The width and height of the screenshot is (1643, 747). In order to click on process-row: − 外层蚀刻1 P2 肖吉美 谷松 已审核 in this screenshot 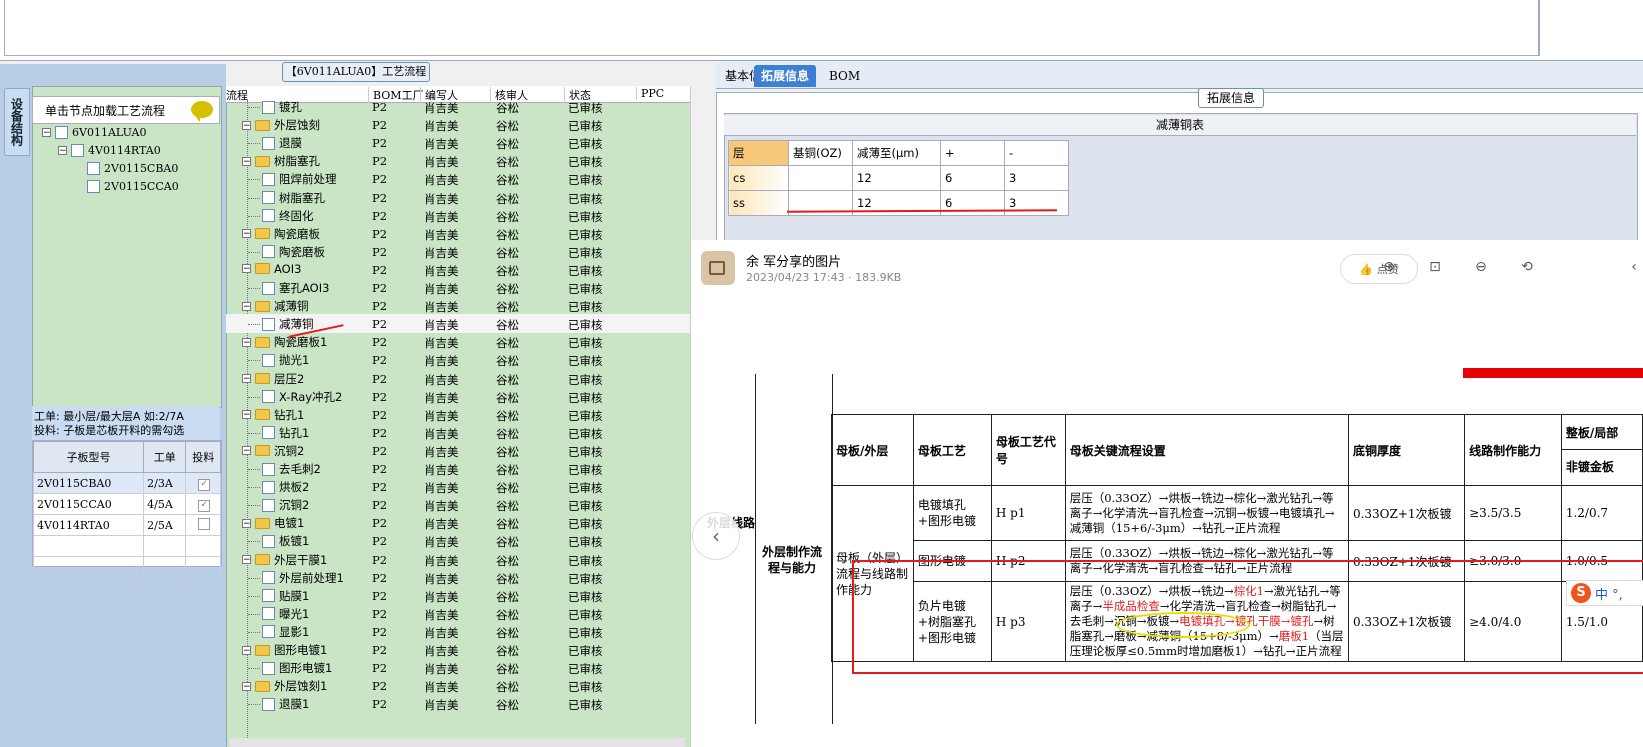, I will do `click(458, 685)`.